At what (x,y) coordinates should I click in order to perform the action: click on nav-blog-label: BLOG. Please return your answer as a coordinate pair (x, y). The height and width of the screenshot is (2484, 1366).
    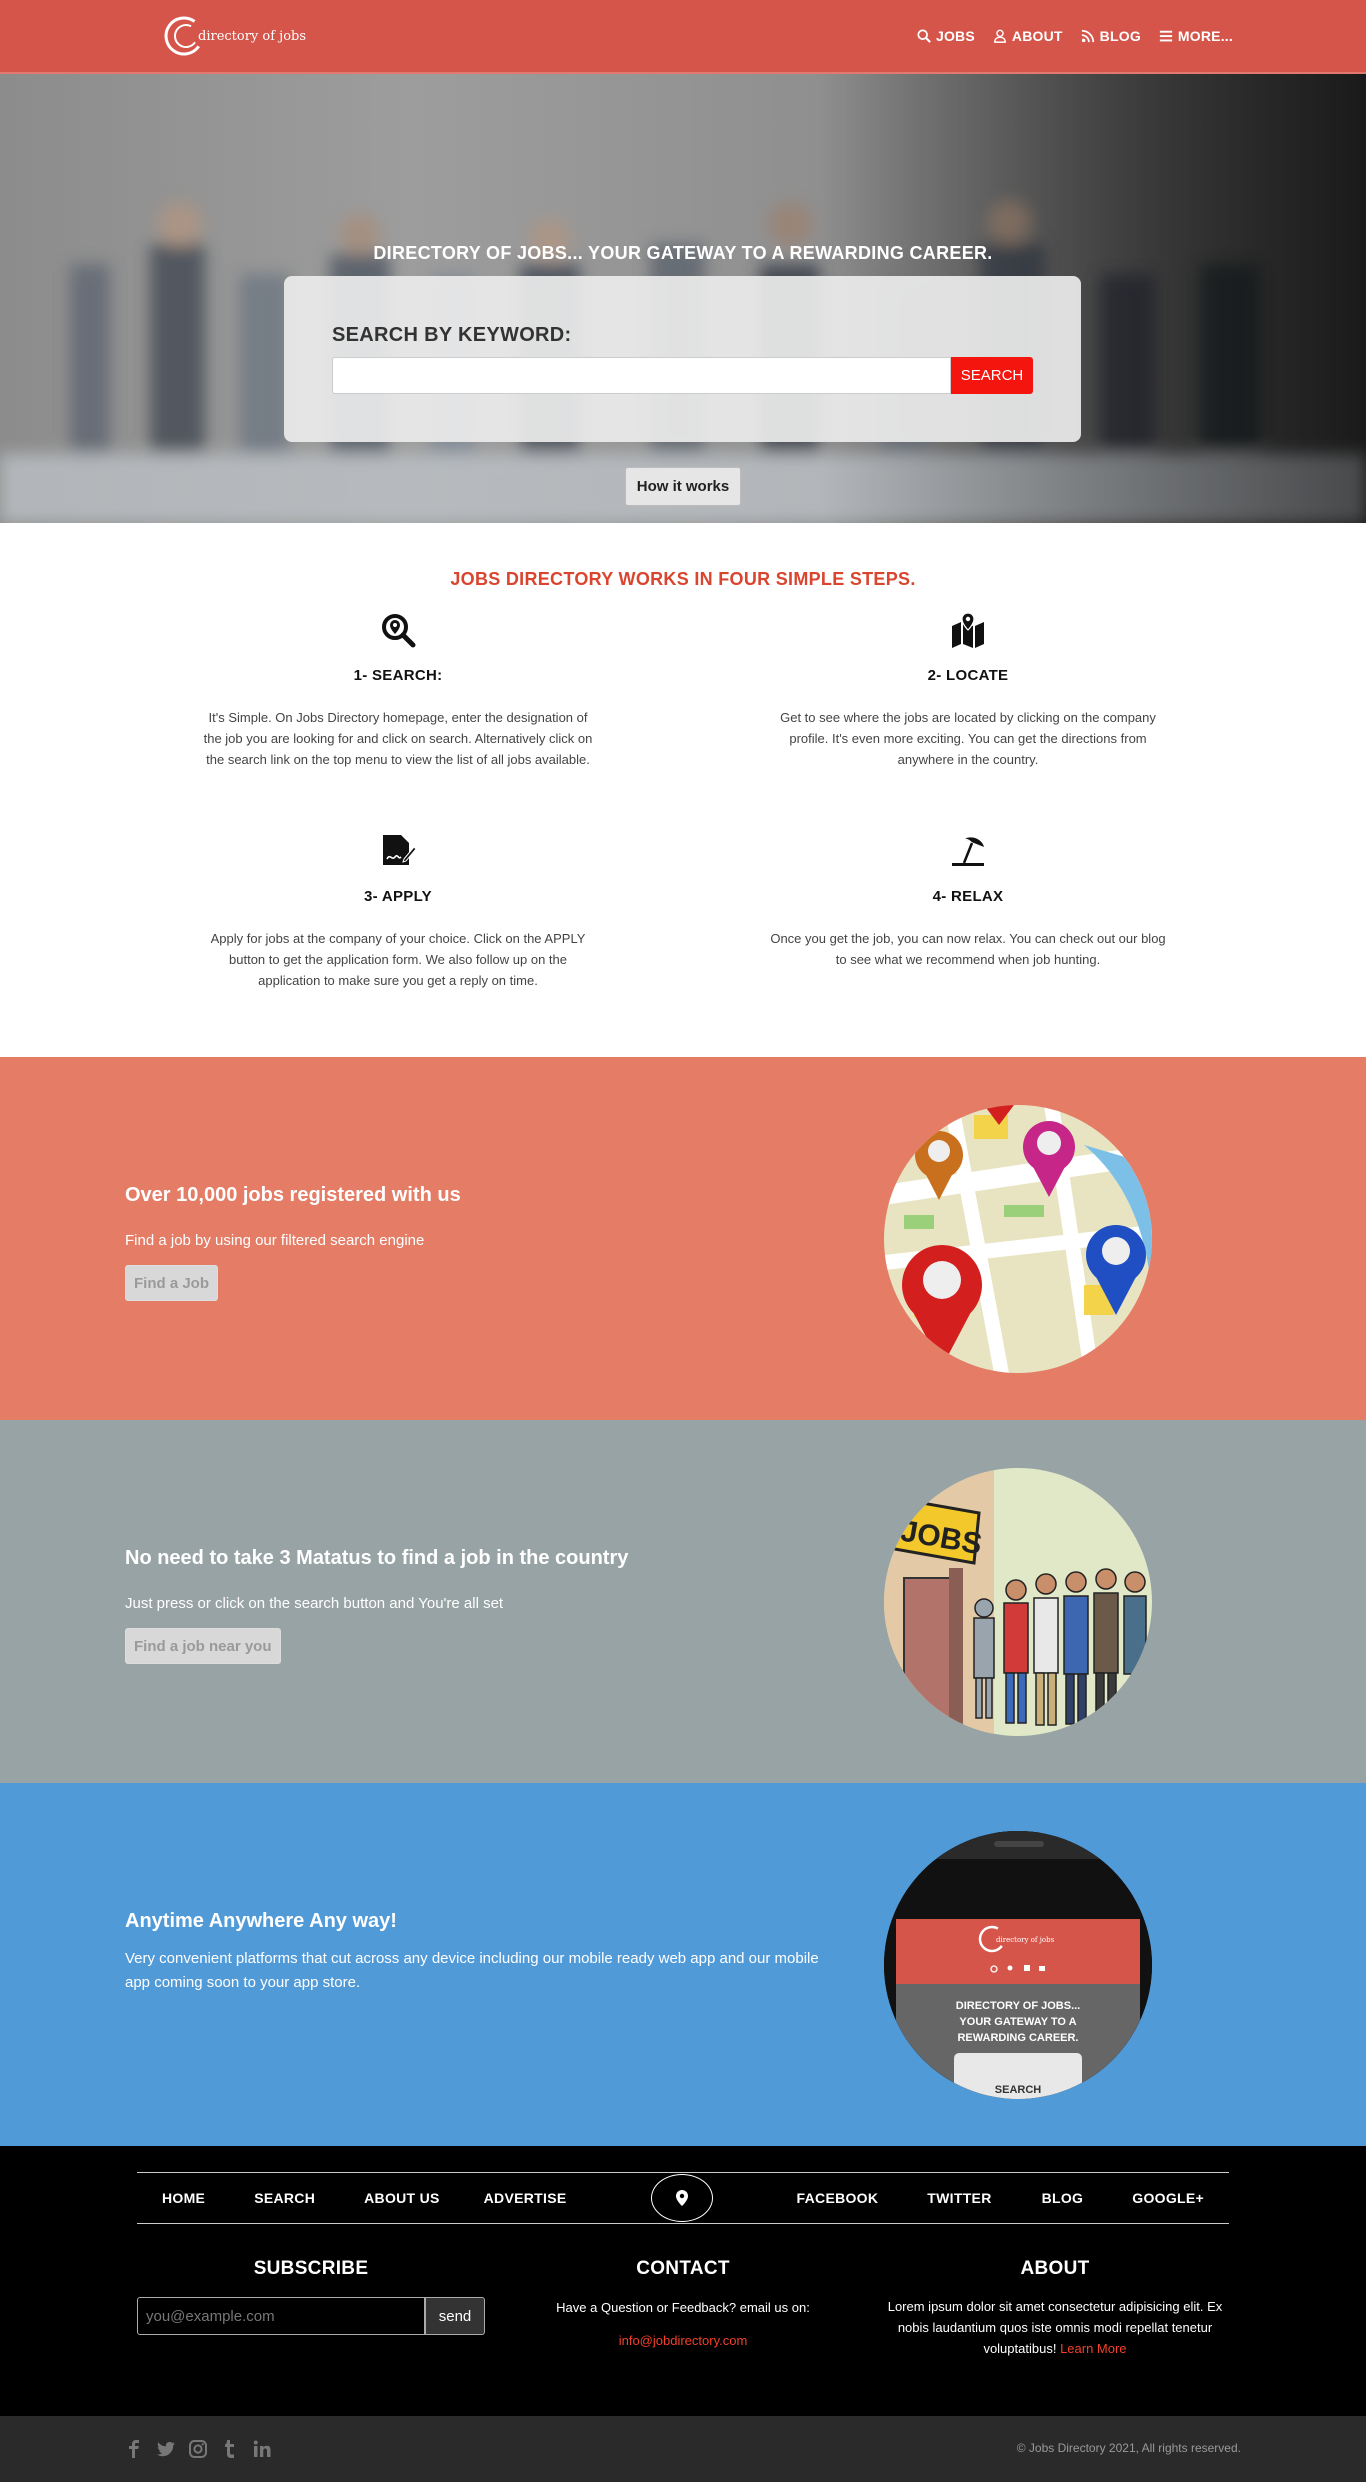
    Looking at the image, I should click on (1120, 36).